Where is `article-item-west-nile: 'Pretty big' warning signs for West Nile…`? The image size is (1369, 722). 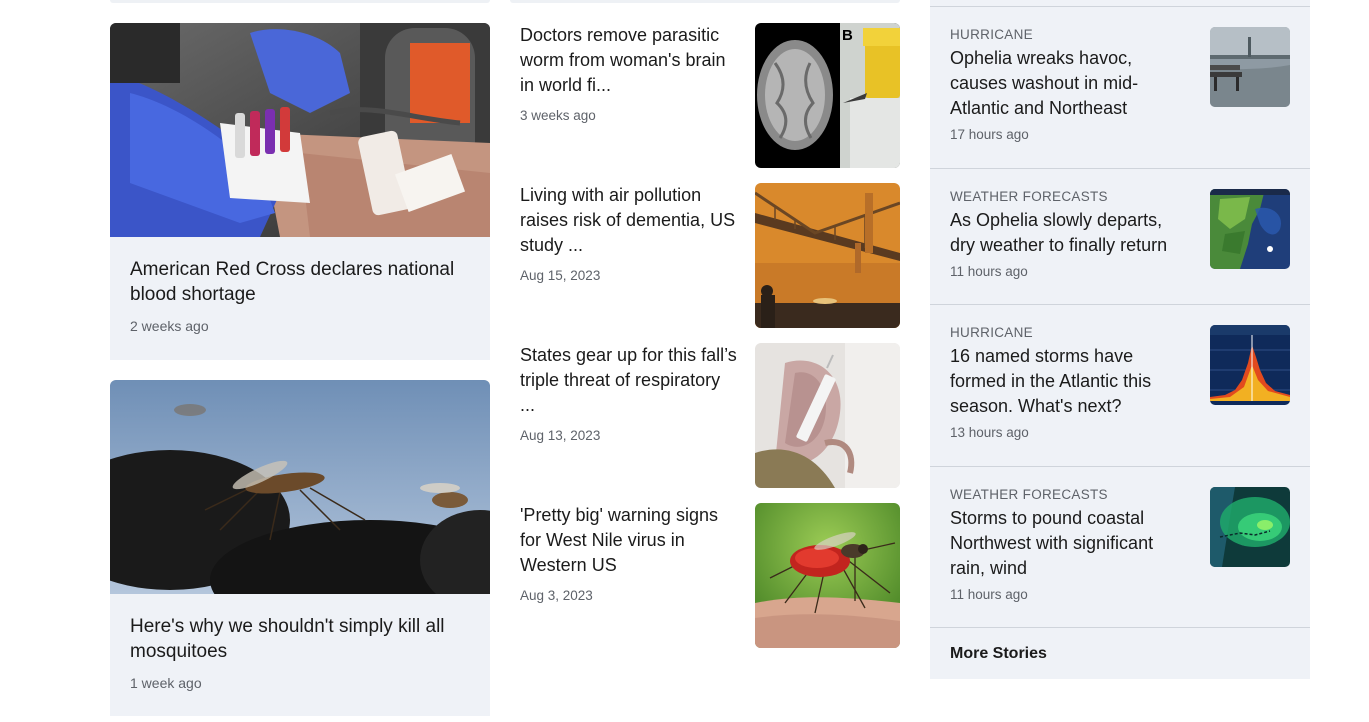
article-item-west-nile: 'Pretty big' warning signs for West Nile… is located at coordinates (710, 575).